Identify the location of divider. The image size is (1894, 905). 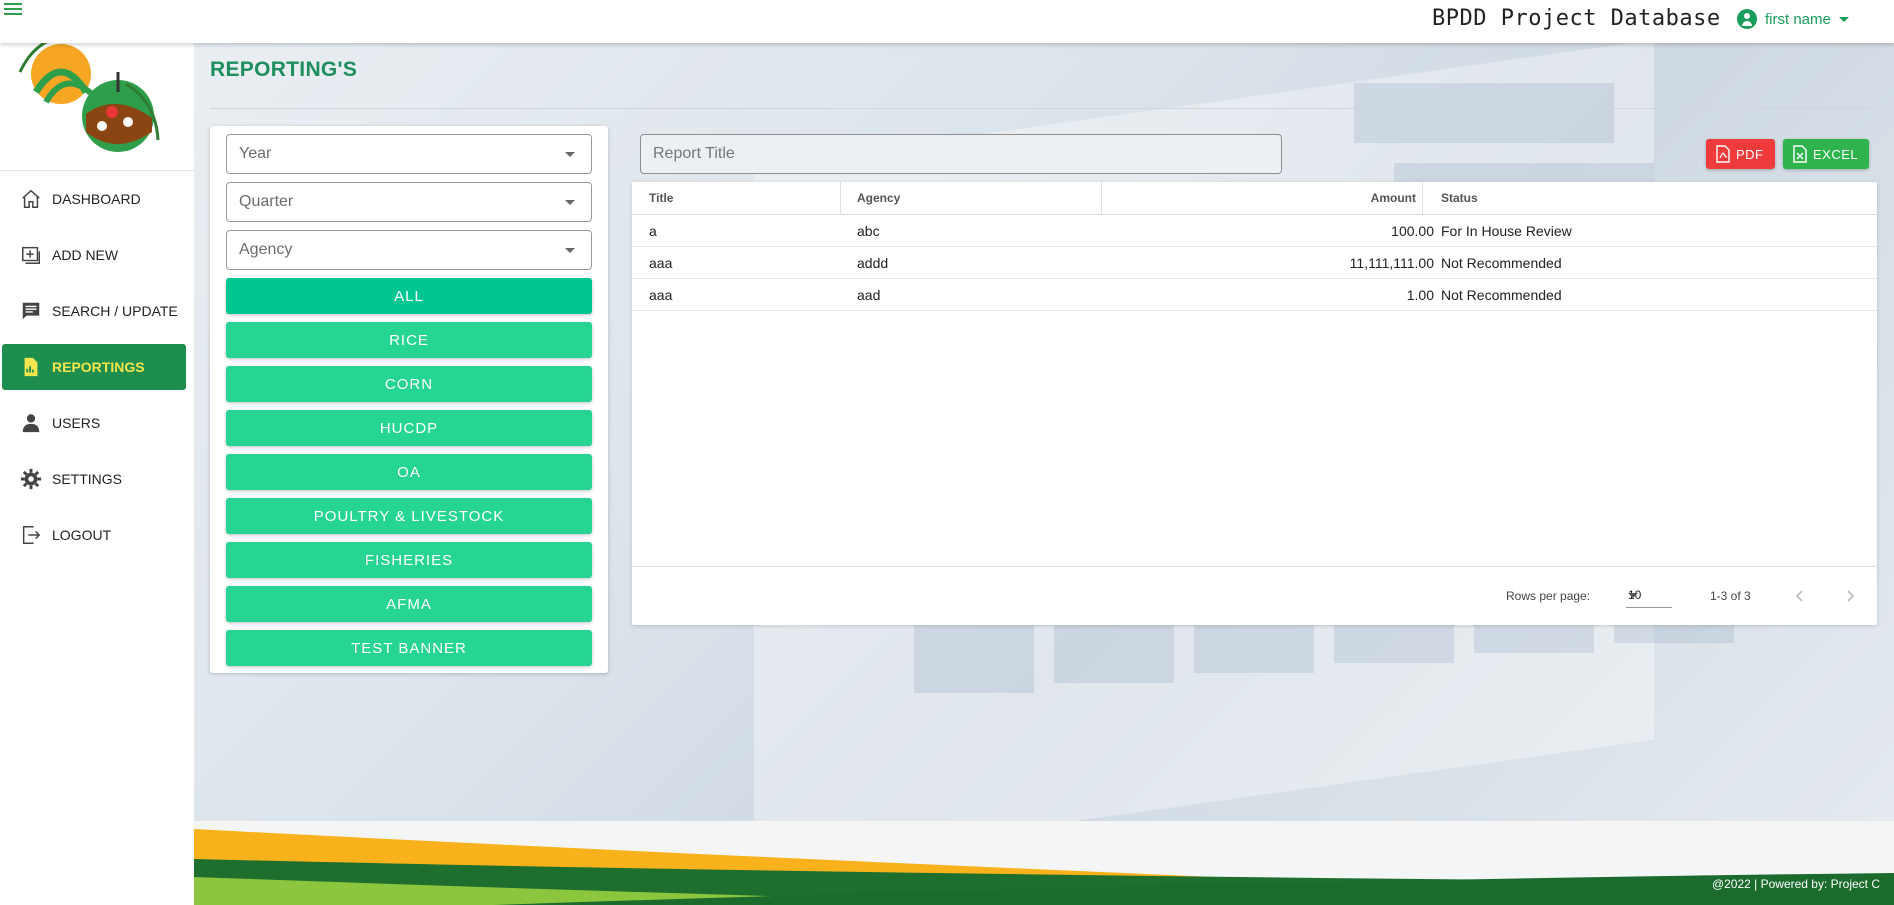
(1044, 108).